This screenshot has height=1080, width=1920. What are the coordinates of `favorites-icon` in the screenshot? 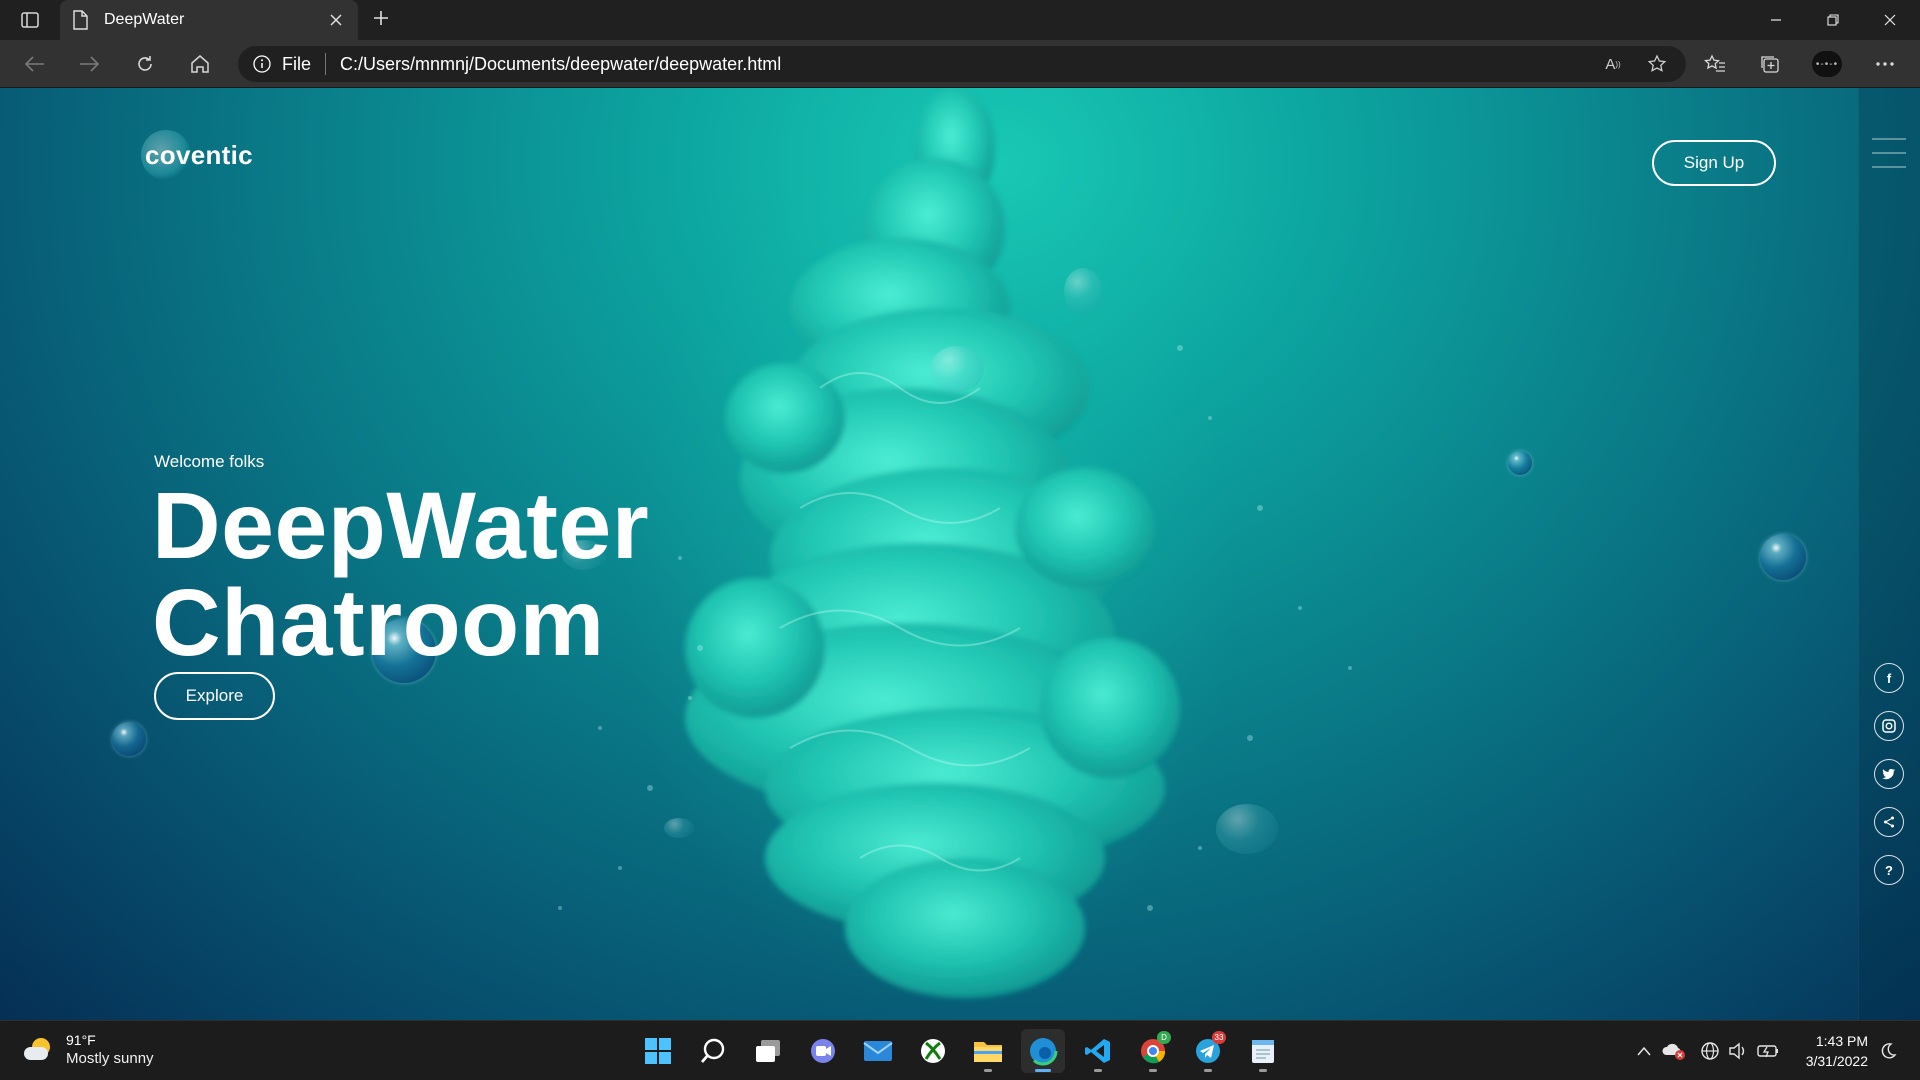 It's located at (1714, 63).